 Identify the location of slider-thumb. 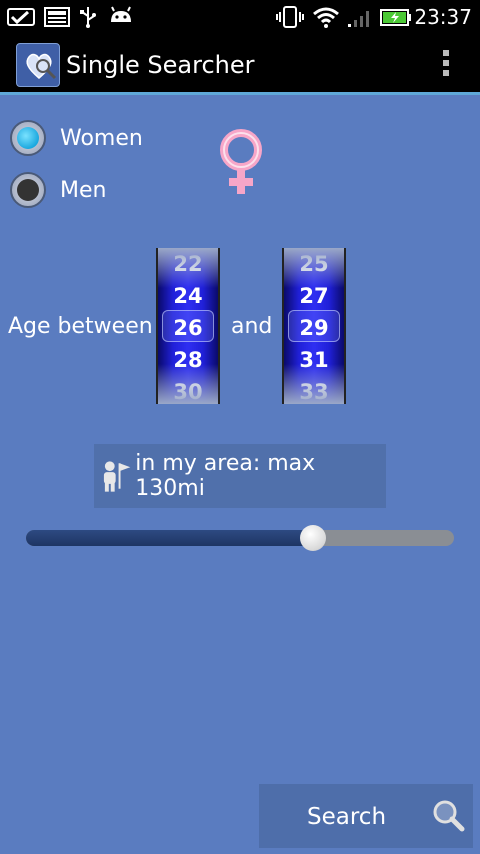
(312, 538).